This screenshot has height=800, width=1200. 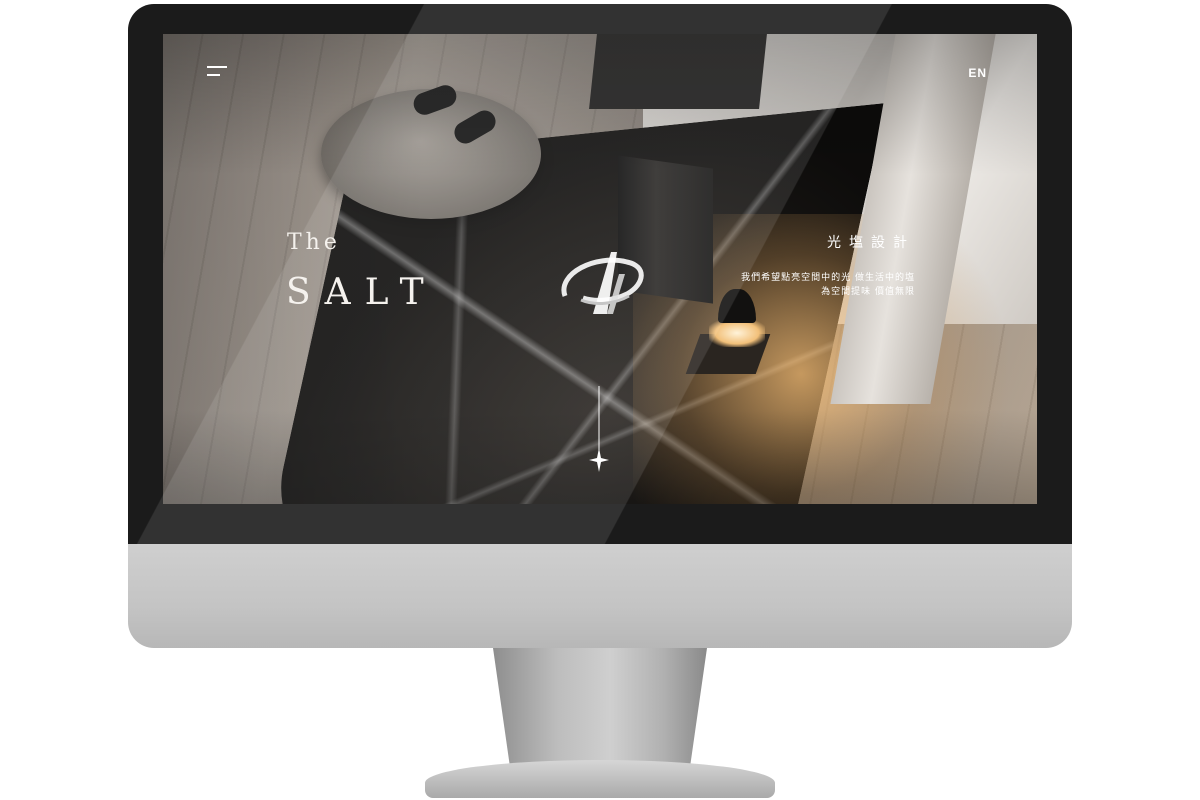 What do you see at coordinates (362, 292) in the screenshot?
I see `brand-name-salt: SALT` at bounding box center [362, 292].